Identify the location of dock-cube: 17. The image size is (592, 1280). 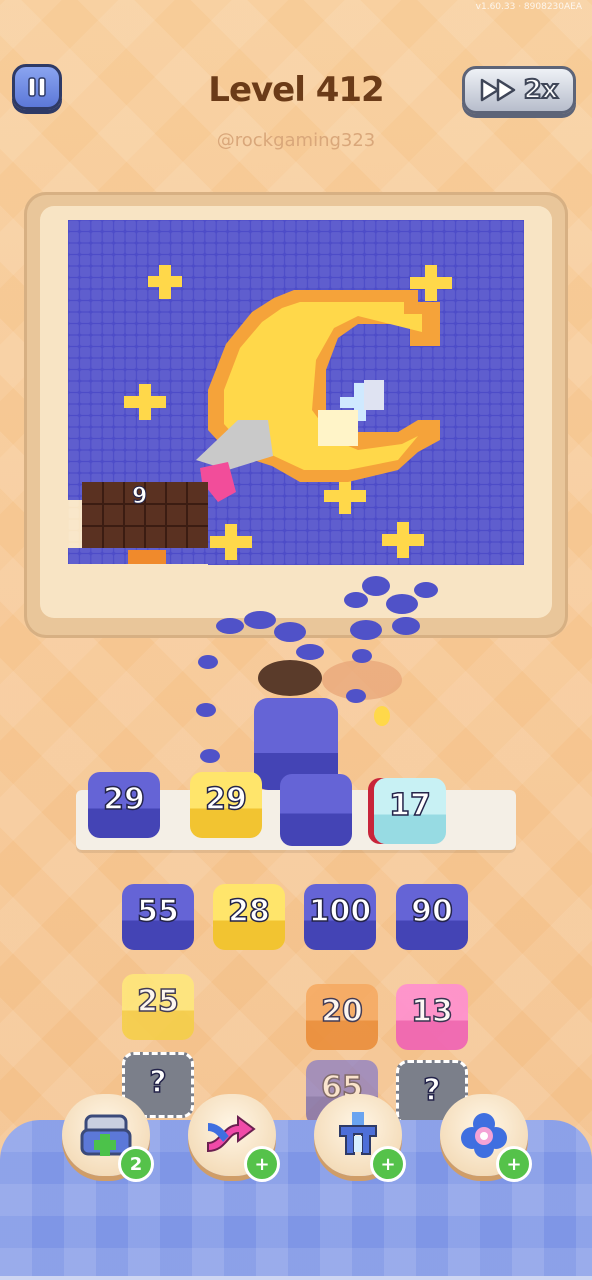
(410, 811).